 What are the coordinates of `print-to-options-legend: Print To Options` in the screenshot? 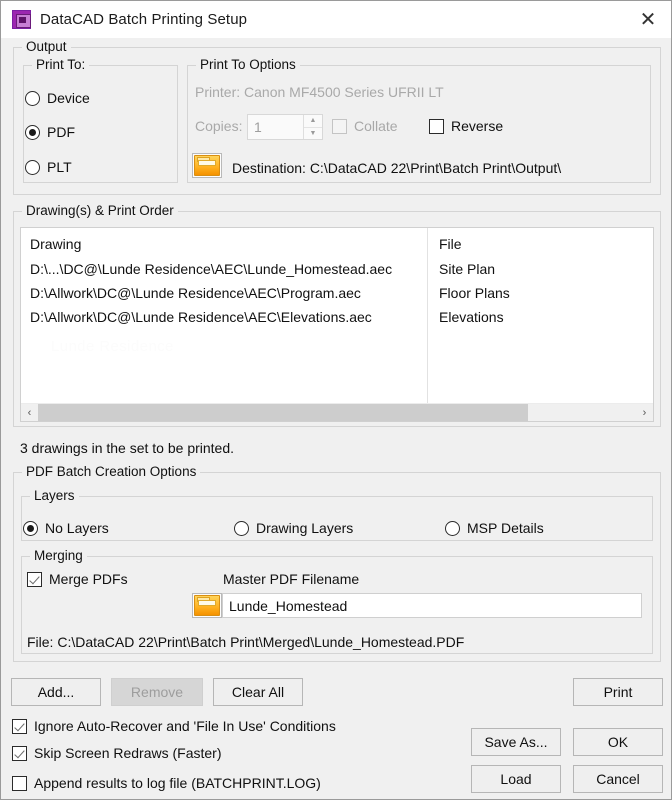 It's located at (248, 64).